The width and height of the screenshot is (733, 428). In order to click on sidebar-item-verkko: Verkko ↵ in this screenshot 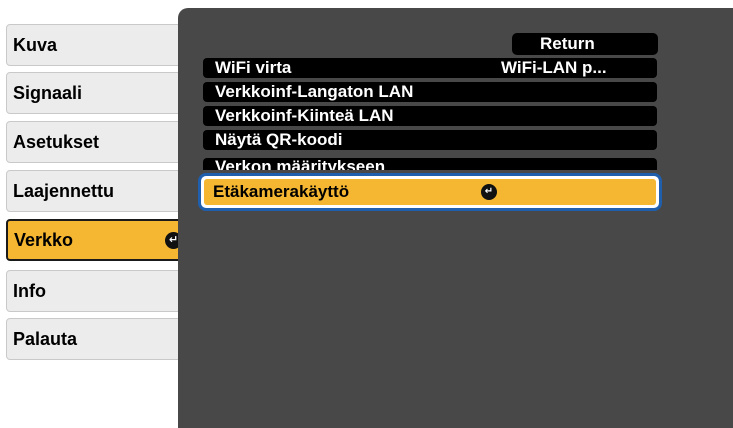, I will do `click(99, 240)`.